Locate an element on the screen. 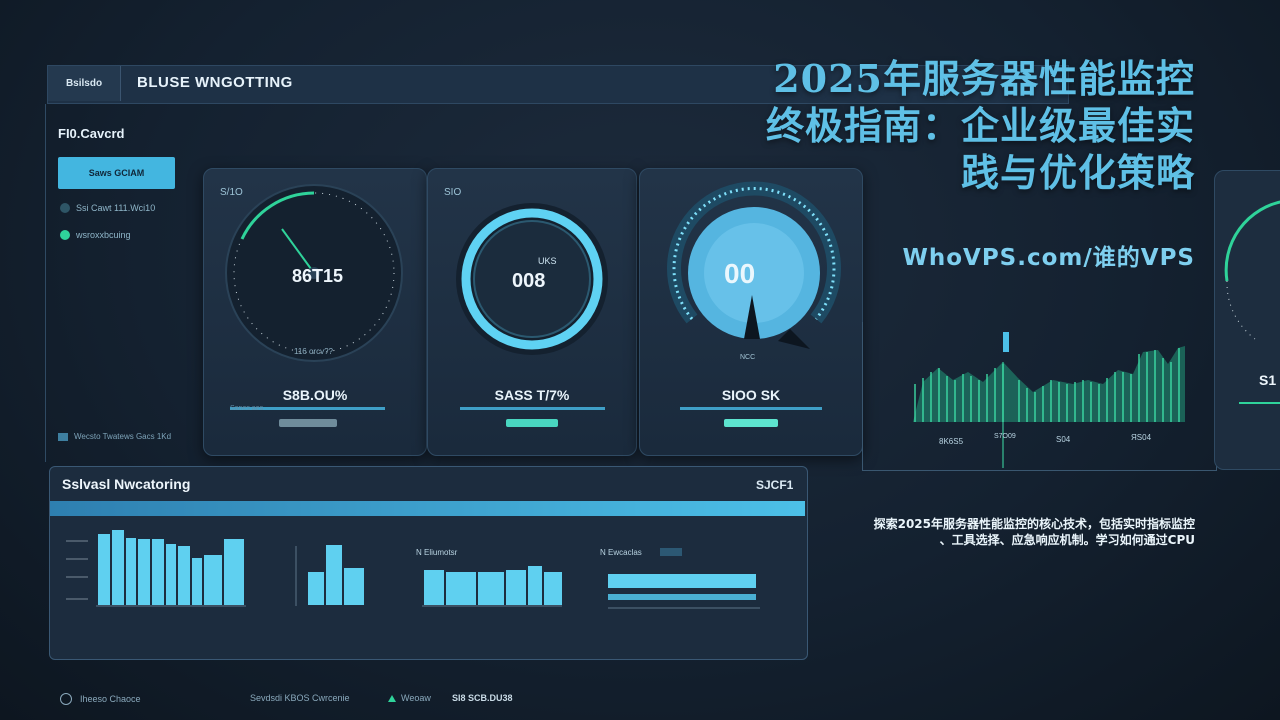 The image size is (1280, 720). chart-x-label: ЯS04 is located at coordinates (1141, 437).